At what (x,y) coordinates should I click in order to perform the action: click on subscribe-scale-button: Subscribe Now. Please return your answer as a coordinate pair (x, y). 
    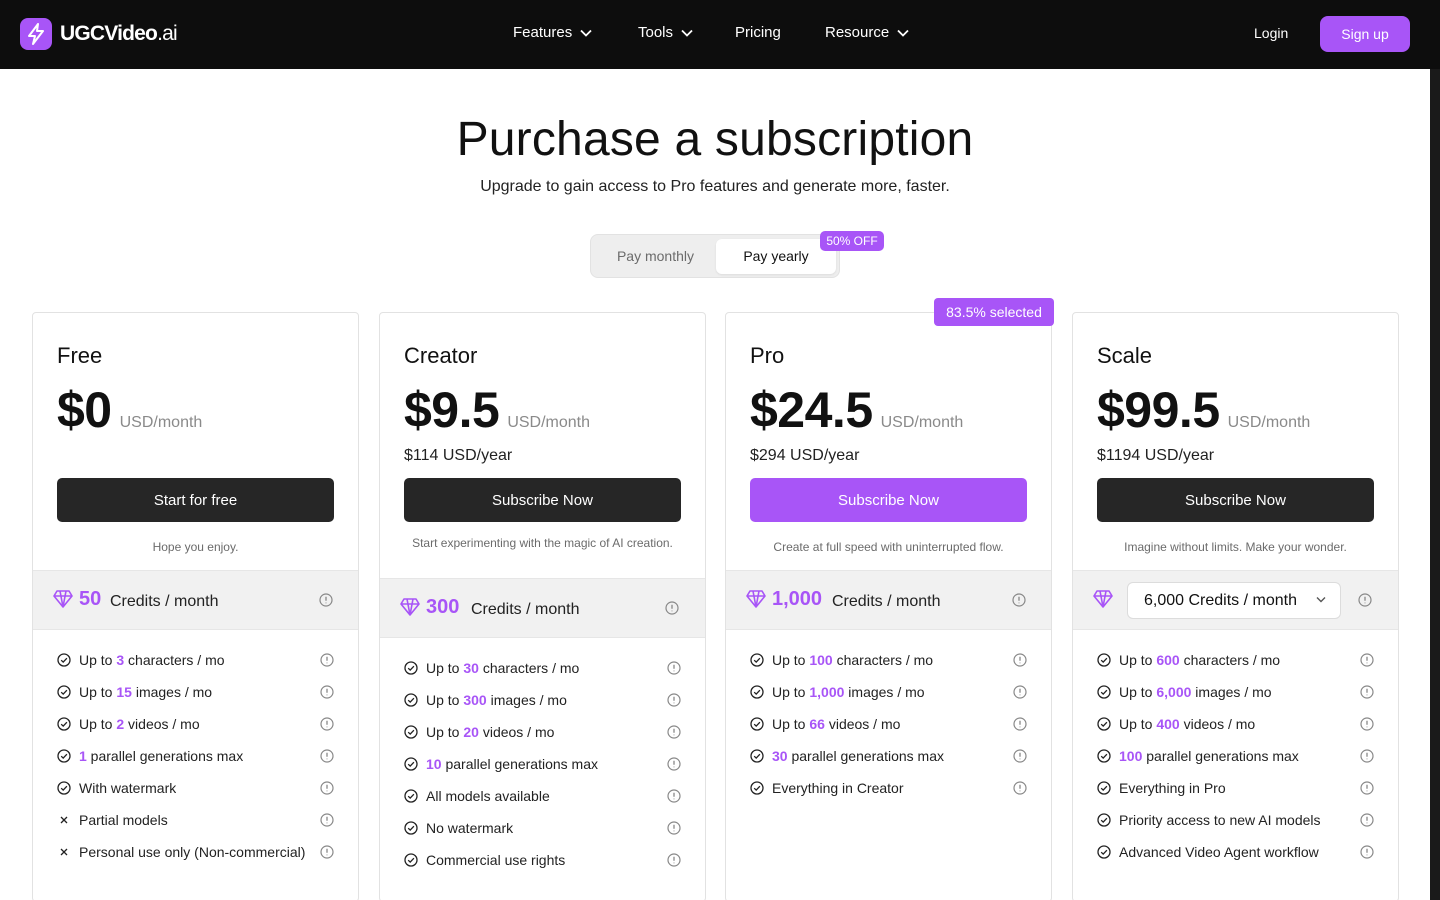
    Looking at the image, I should click on (1235, 500).